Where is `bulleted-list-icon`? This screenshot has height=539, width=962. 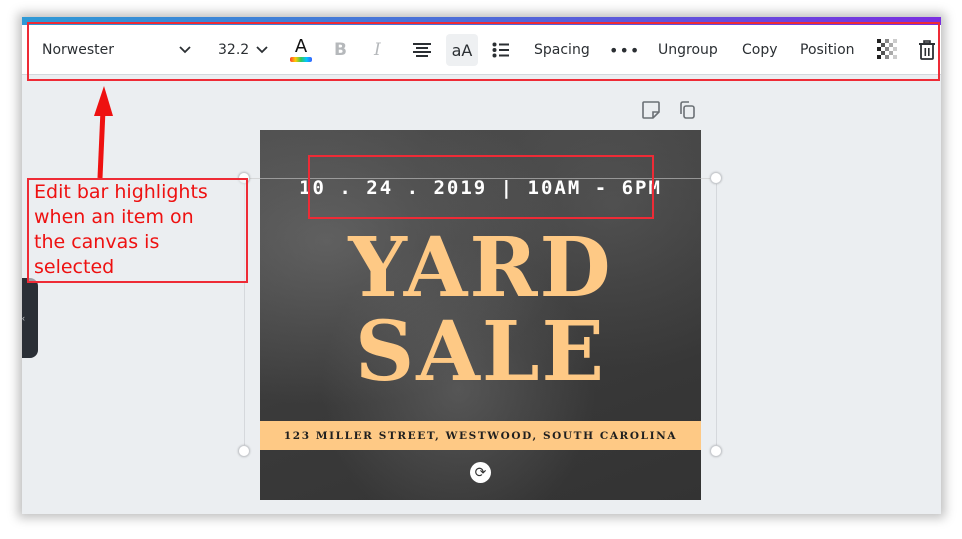
bulleted-list-icon is located at coordinates (501, 50).